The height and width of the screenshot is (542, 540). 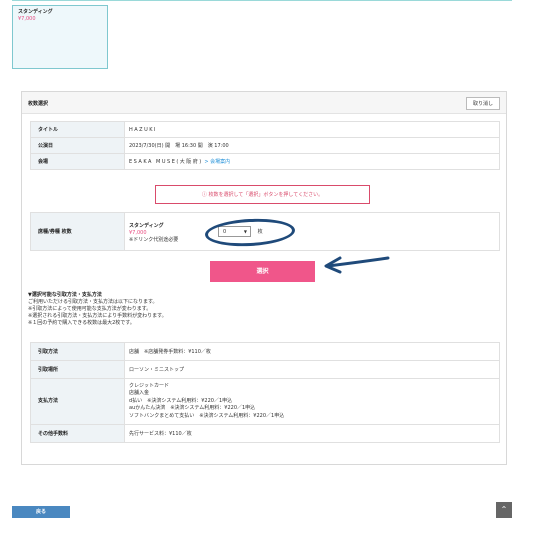 I want to click on select-button: 選択, so click(x=262, y=271).